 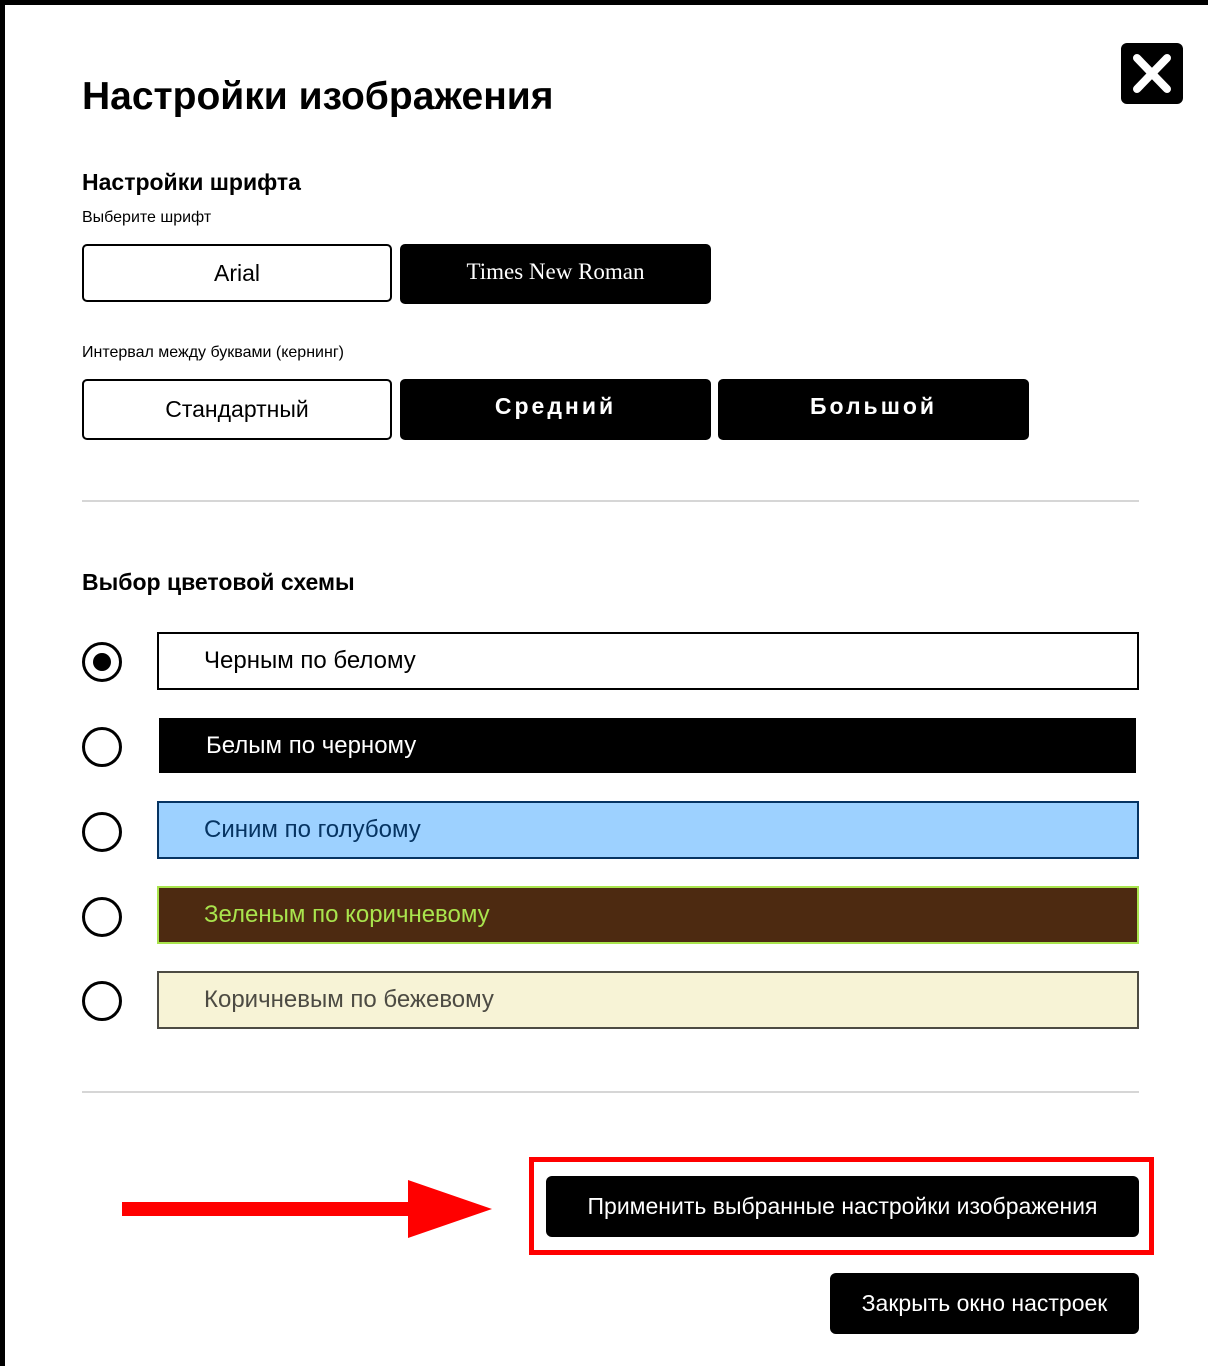 What do you see at coordinates (147, 217) in the screenshot?
I see `font-choice-label: Выберите шрифт` at bounding box center [147, 217].